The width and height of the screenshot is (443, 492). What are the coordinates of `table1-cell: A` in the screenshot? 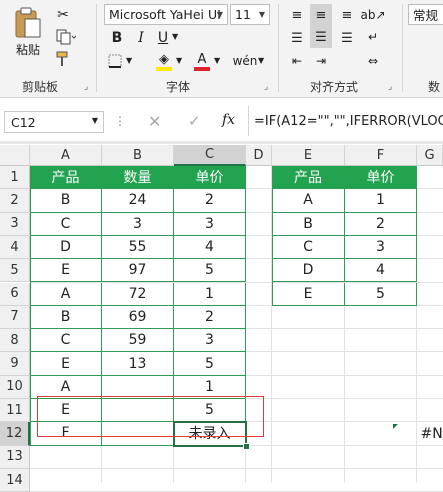 It's located at (66, 294).